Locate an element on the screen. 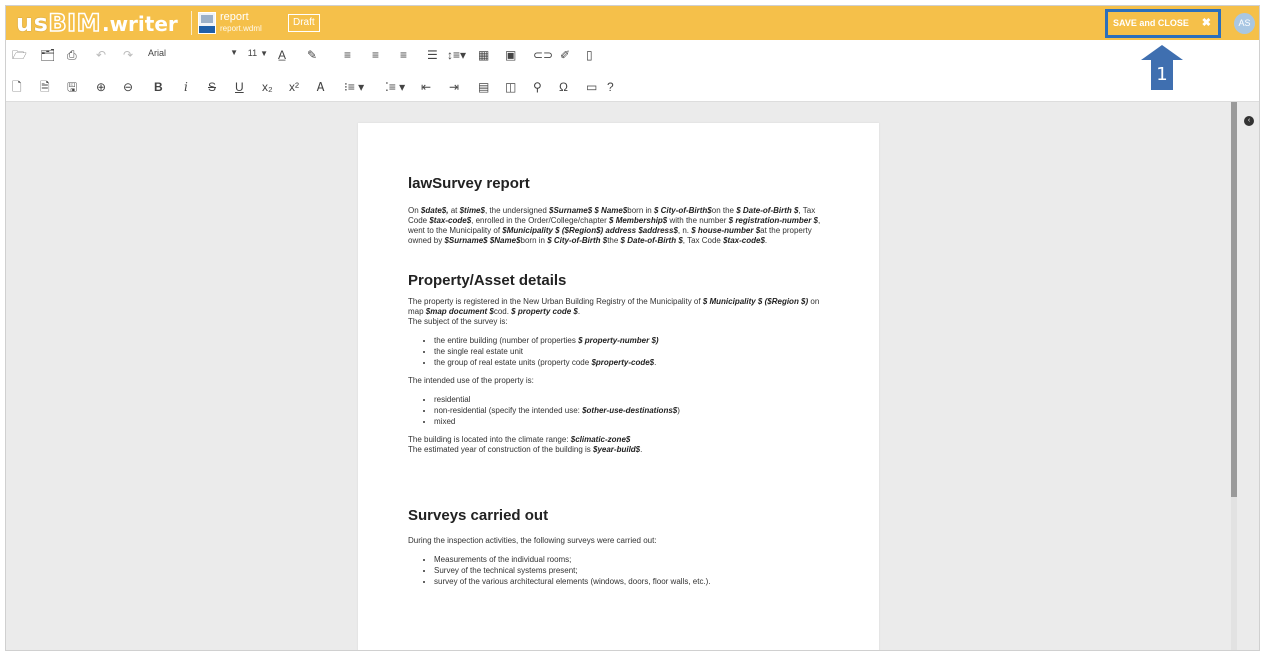 This screenshot has height=653, width=1262. list-item: Survey of the technical systems present; is located at coordinates (633, 570).